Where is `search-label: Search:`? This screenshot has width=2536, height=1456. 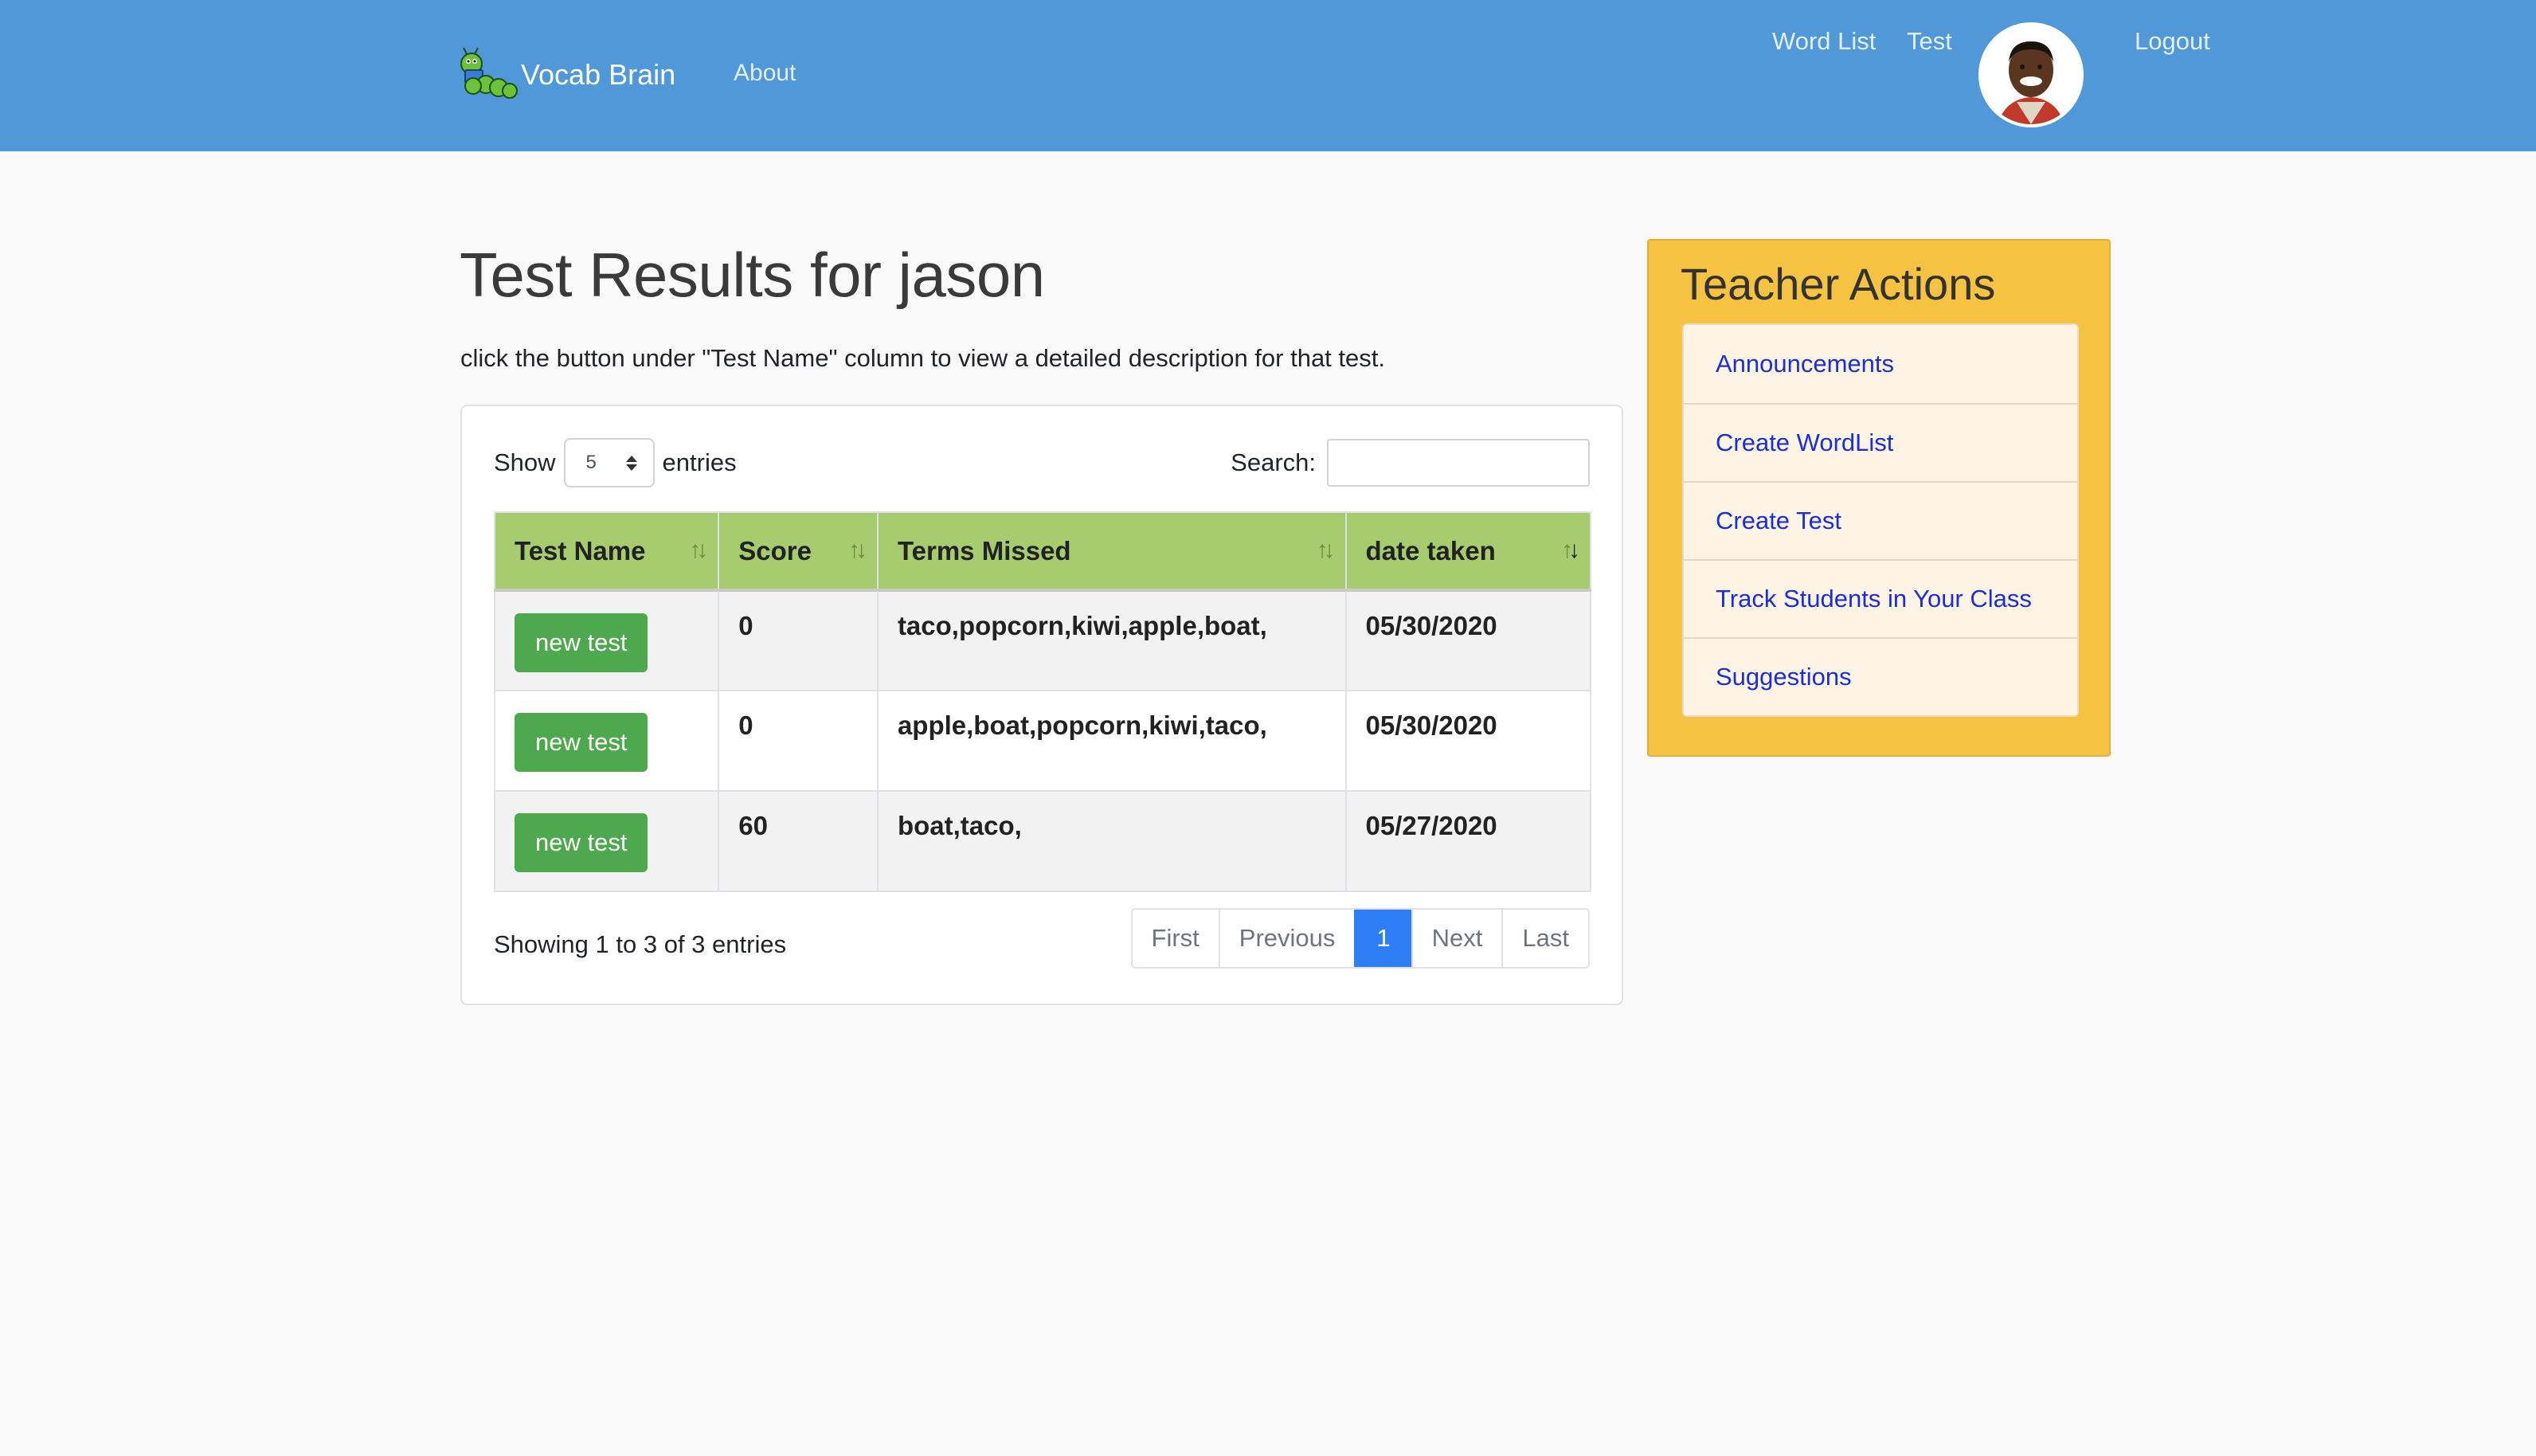
search-label: Search: is located at coordinates (1273, 462).